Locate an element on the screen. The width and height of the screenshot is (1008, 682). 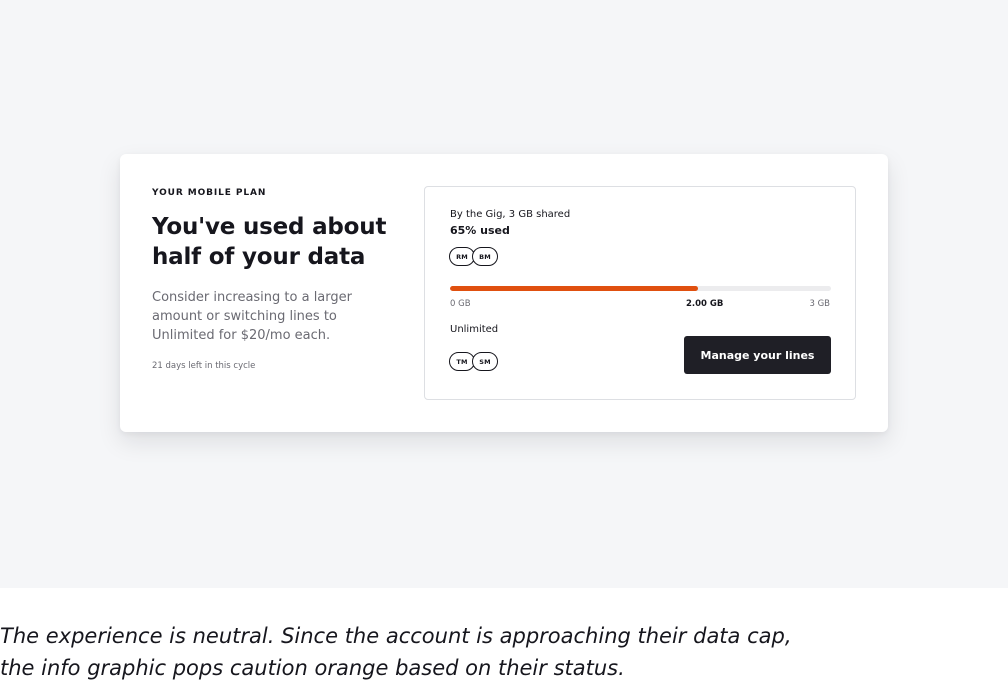
recommendation-line: Consider increasing to a larger is located at coordinates (252, 297).